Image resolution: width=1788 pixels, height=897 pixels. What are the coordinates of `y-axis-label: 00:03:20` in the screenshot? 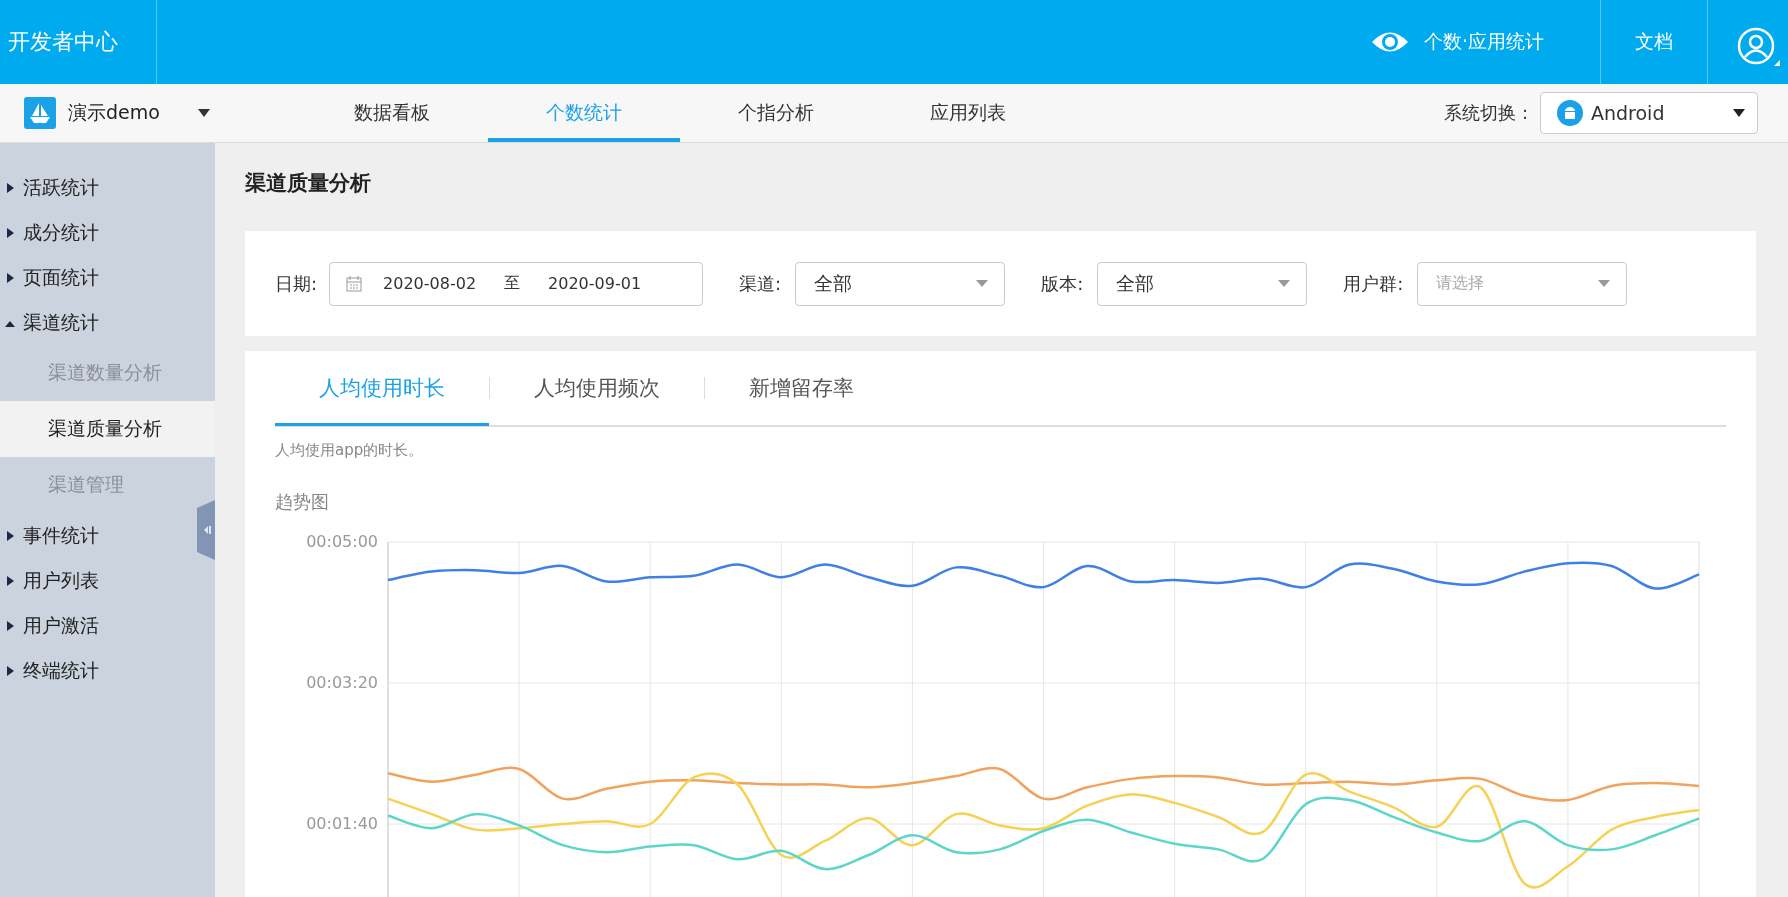 It's located at (342, 682).